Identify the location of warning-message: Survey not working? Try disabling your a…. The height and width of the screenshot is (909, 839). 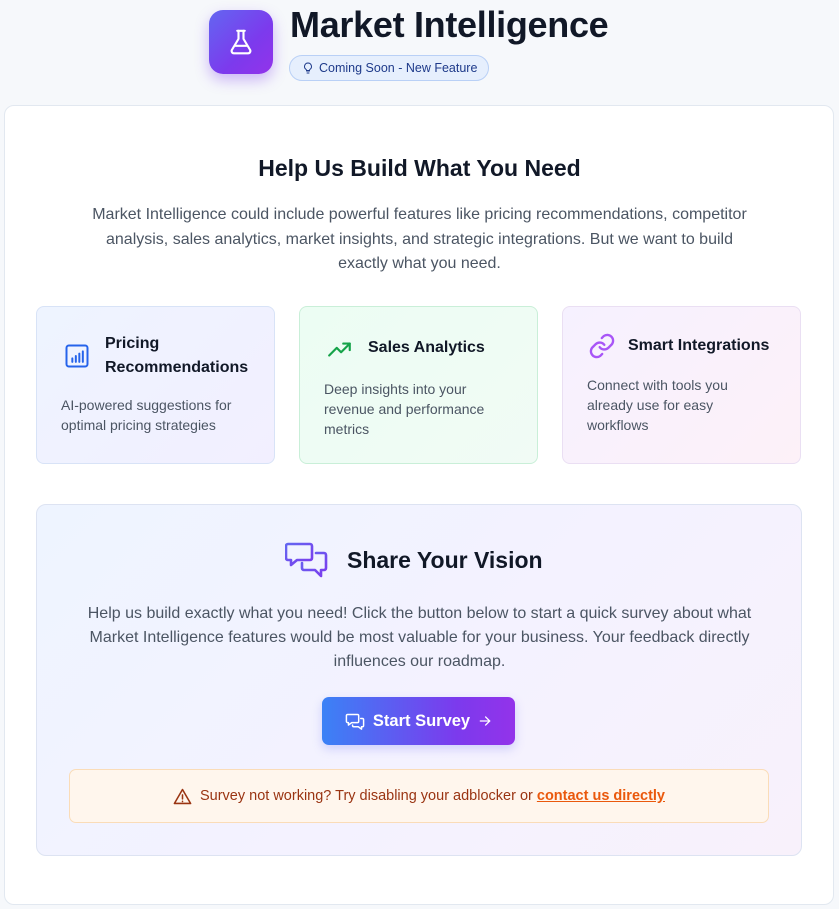
(366, 796).